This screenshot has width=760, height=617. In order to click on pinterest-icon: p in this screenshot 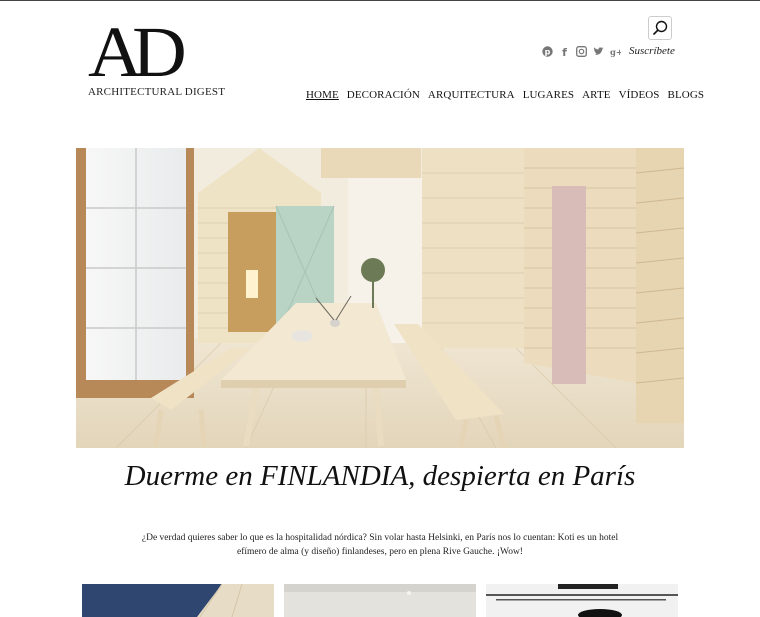, I will do `click(547, 51)`.